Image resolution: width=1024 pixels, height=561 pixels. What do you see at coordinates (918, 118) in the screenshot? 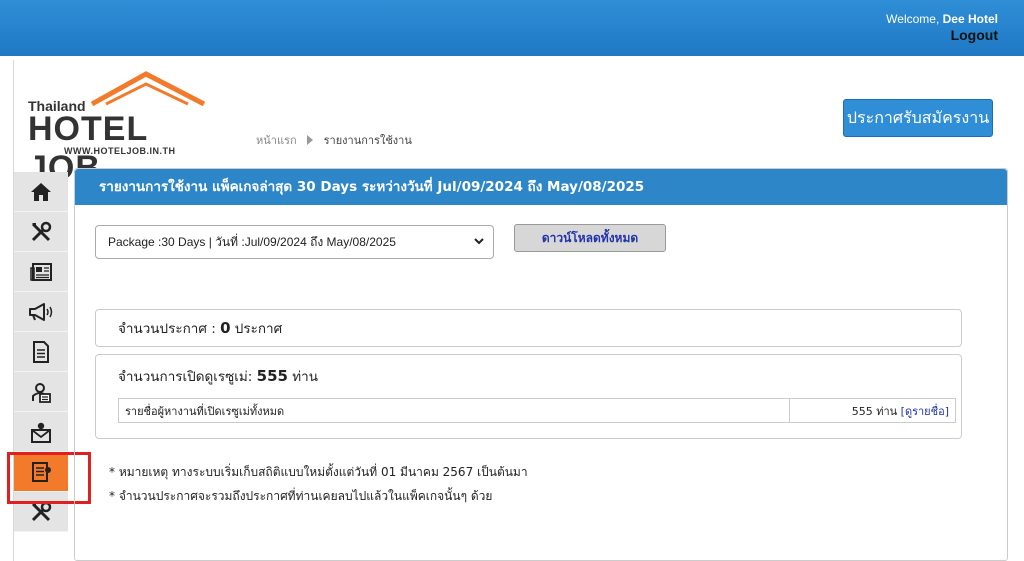
I see `post-job-button: ประกาศรับสมัครงาน` at bounding box center [918, 118].